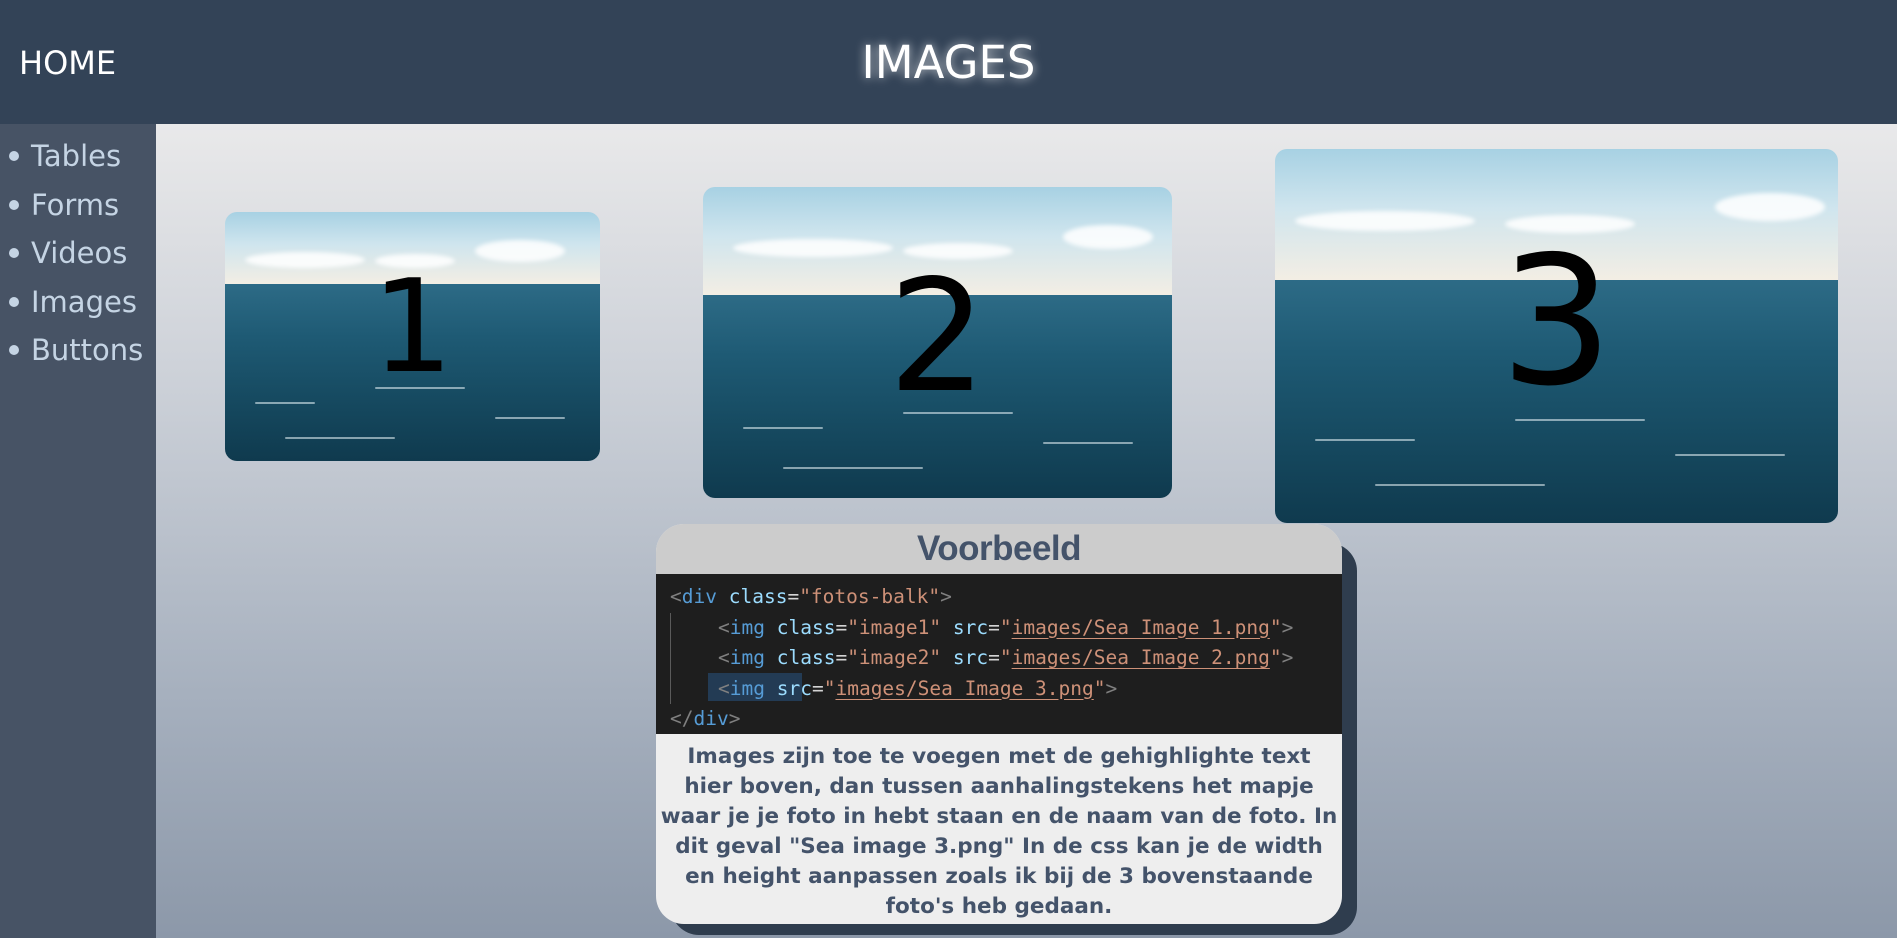 This screenshot has height=938, width=1897. Describe the element at coordinates (84, 302) in the screenshot. I see `sidebar-link-images: Images` at that location.